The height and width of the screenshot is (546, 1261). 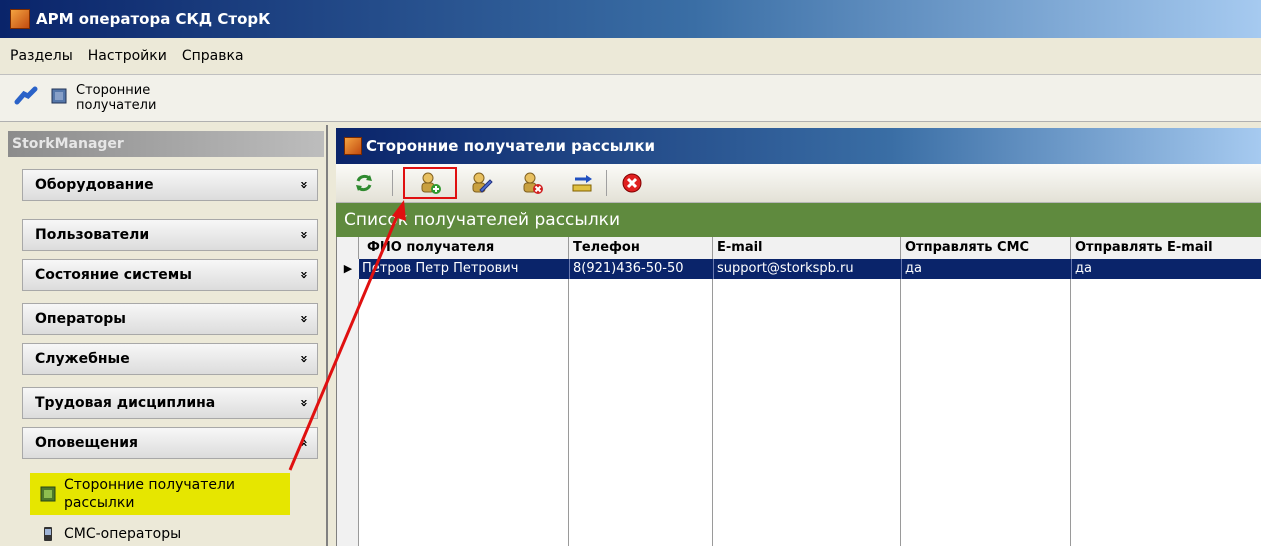 I want to click on column-header-fio: ФИО получателя, so click(x=466, y=248).